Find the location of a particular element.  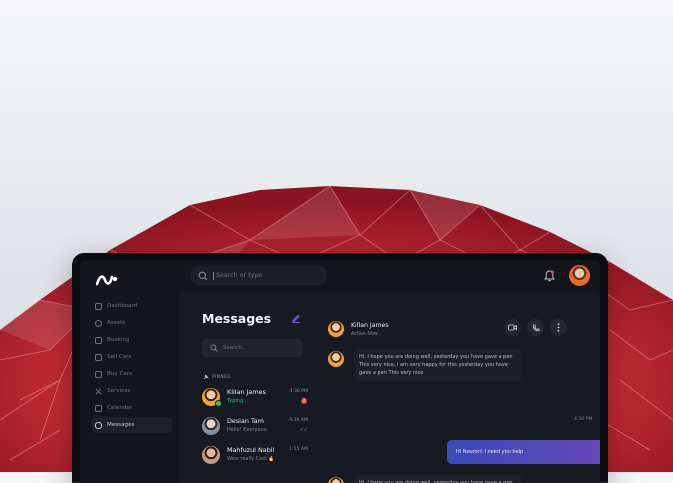

conversation-preview: Wow really Cool 🔥 is located at coordinates (251, 459).